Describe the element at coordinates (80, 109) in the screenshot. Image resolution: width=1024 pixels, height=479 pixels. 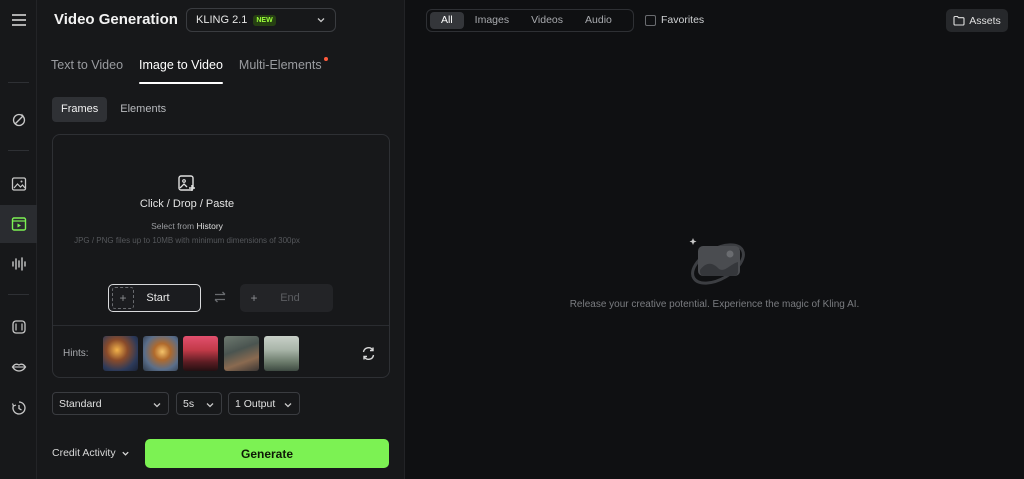
I see `subtab-frames: Frames` at that location.